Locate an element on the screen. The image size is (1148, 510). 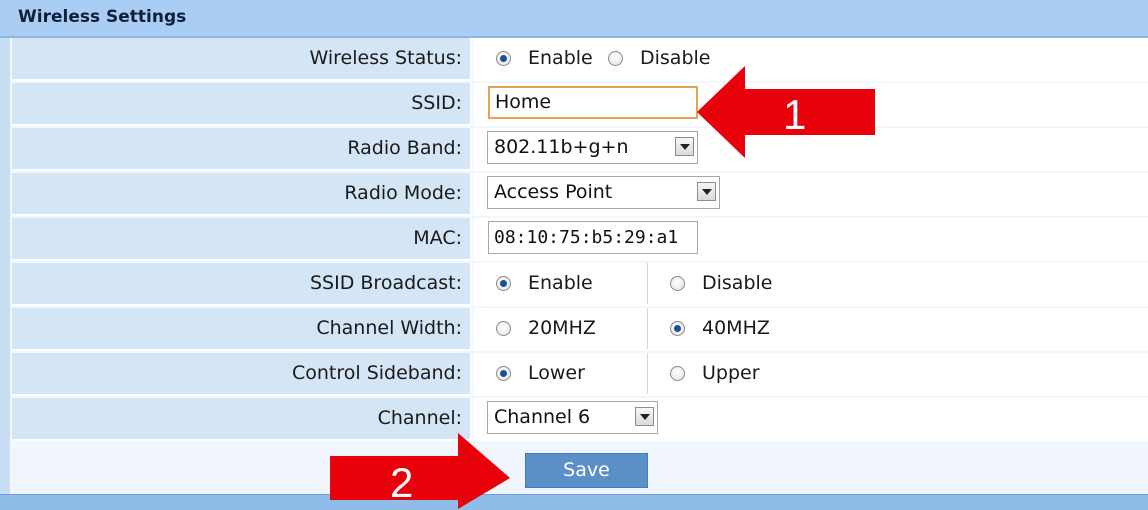
ssid-broadcast-disable-label: Disable is located at coordinates (737, 283).